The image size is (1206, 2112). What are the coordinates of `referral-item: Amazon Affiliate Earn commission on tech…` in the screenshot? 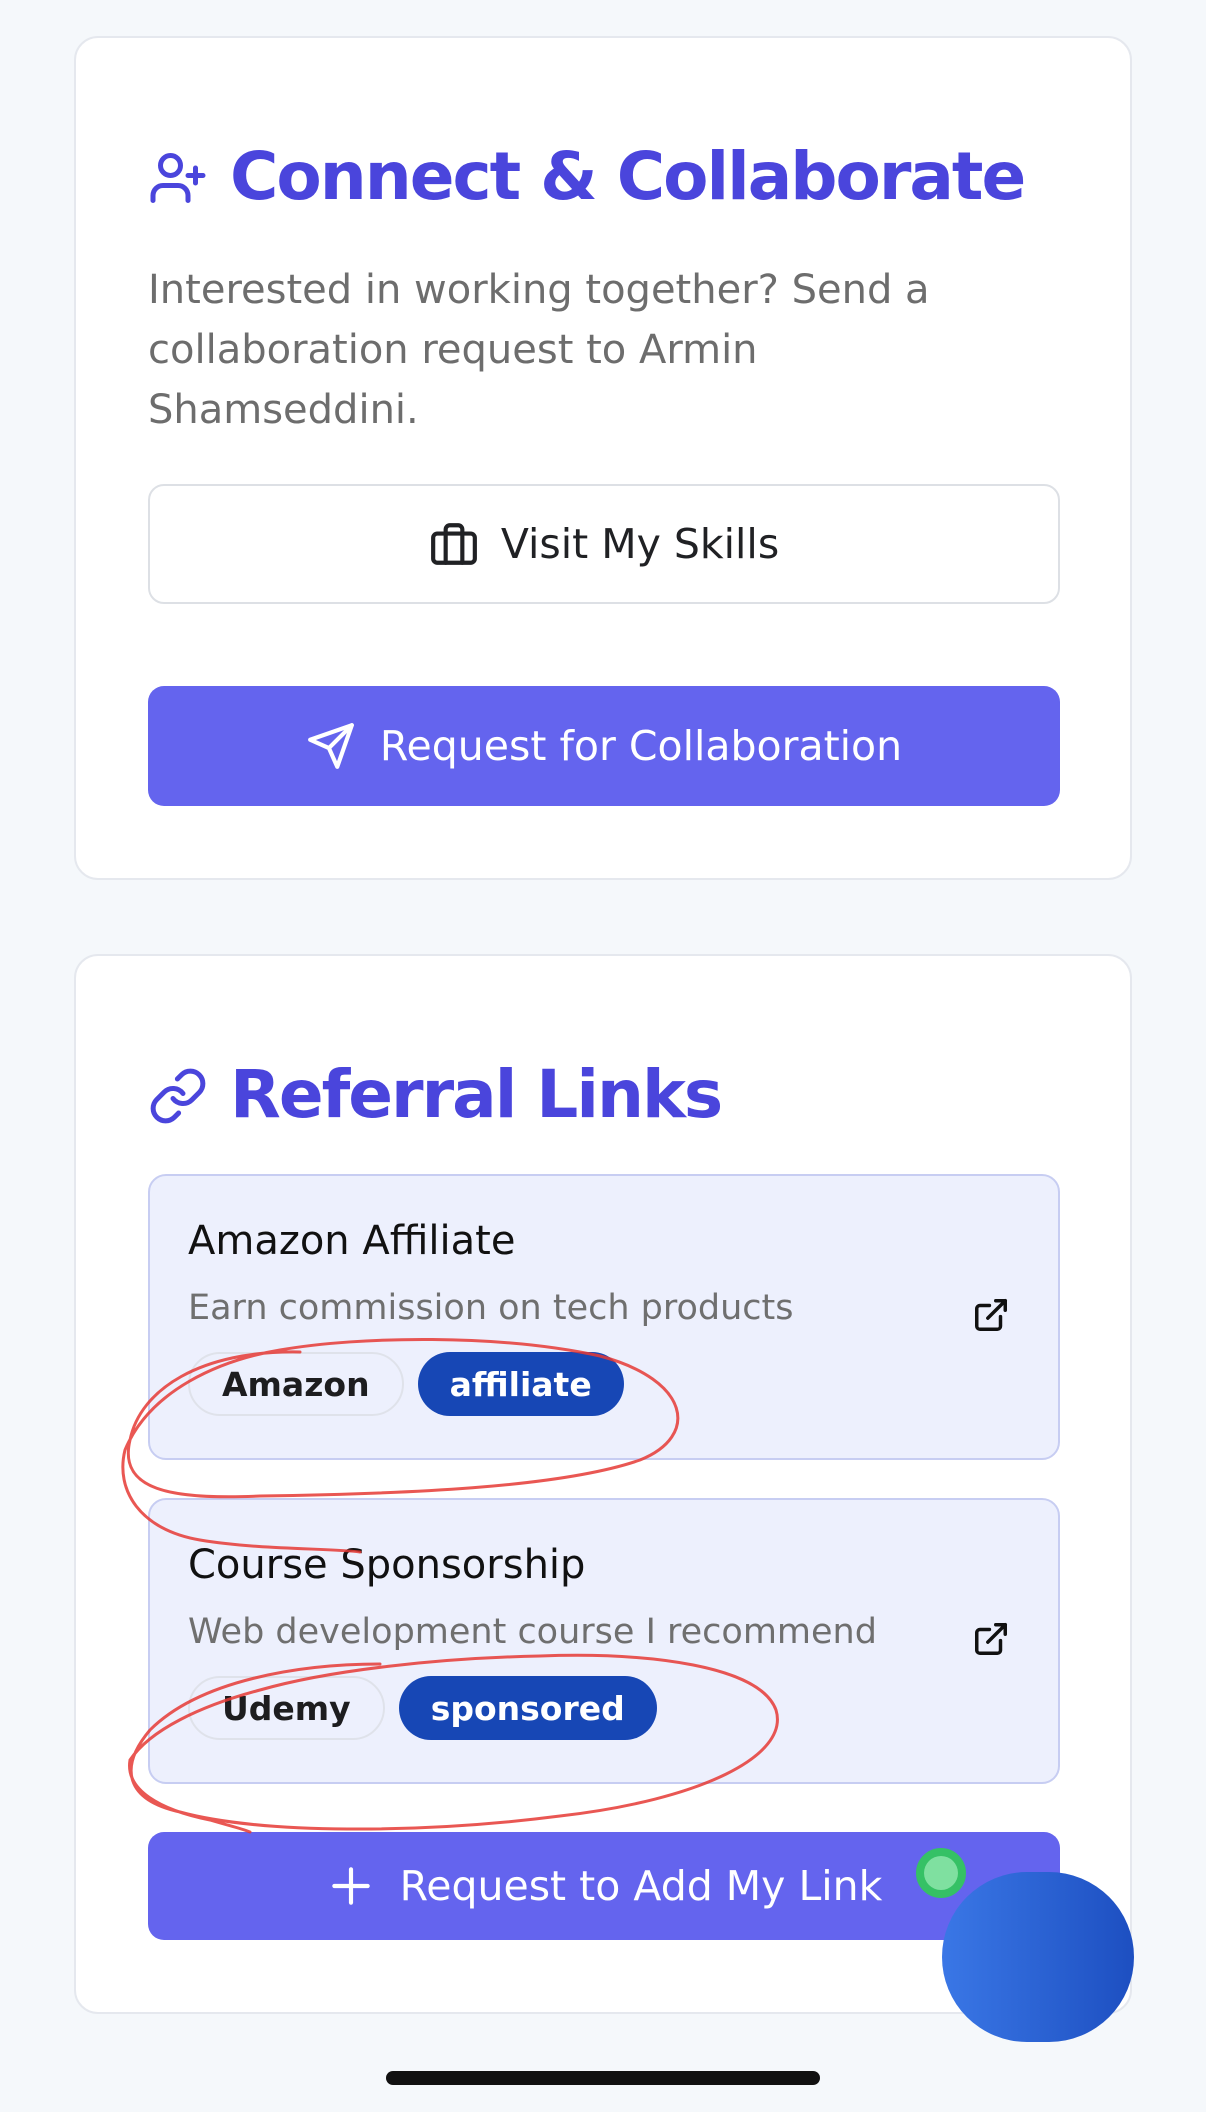 It's located at (604, 1317).